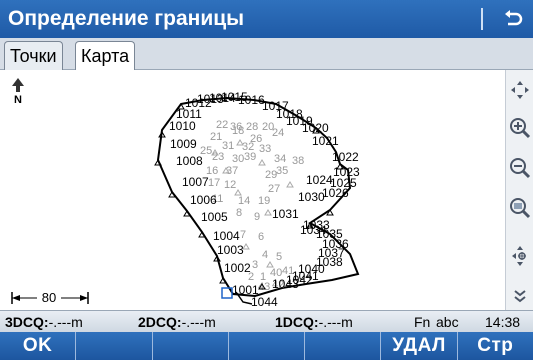 The height and width of the screenshot is (360, 533). Describe the element at coordinates (230, 185) in the screenshot. I see `point-label: 12` at that location.